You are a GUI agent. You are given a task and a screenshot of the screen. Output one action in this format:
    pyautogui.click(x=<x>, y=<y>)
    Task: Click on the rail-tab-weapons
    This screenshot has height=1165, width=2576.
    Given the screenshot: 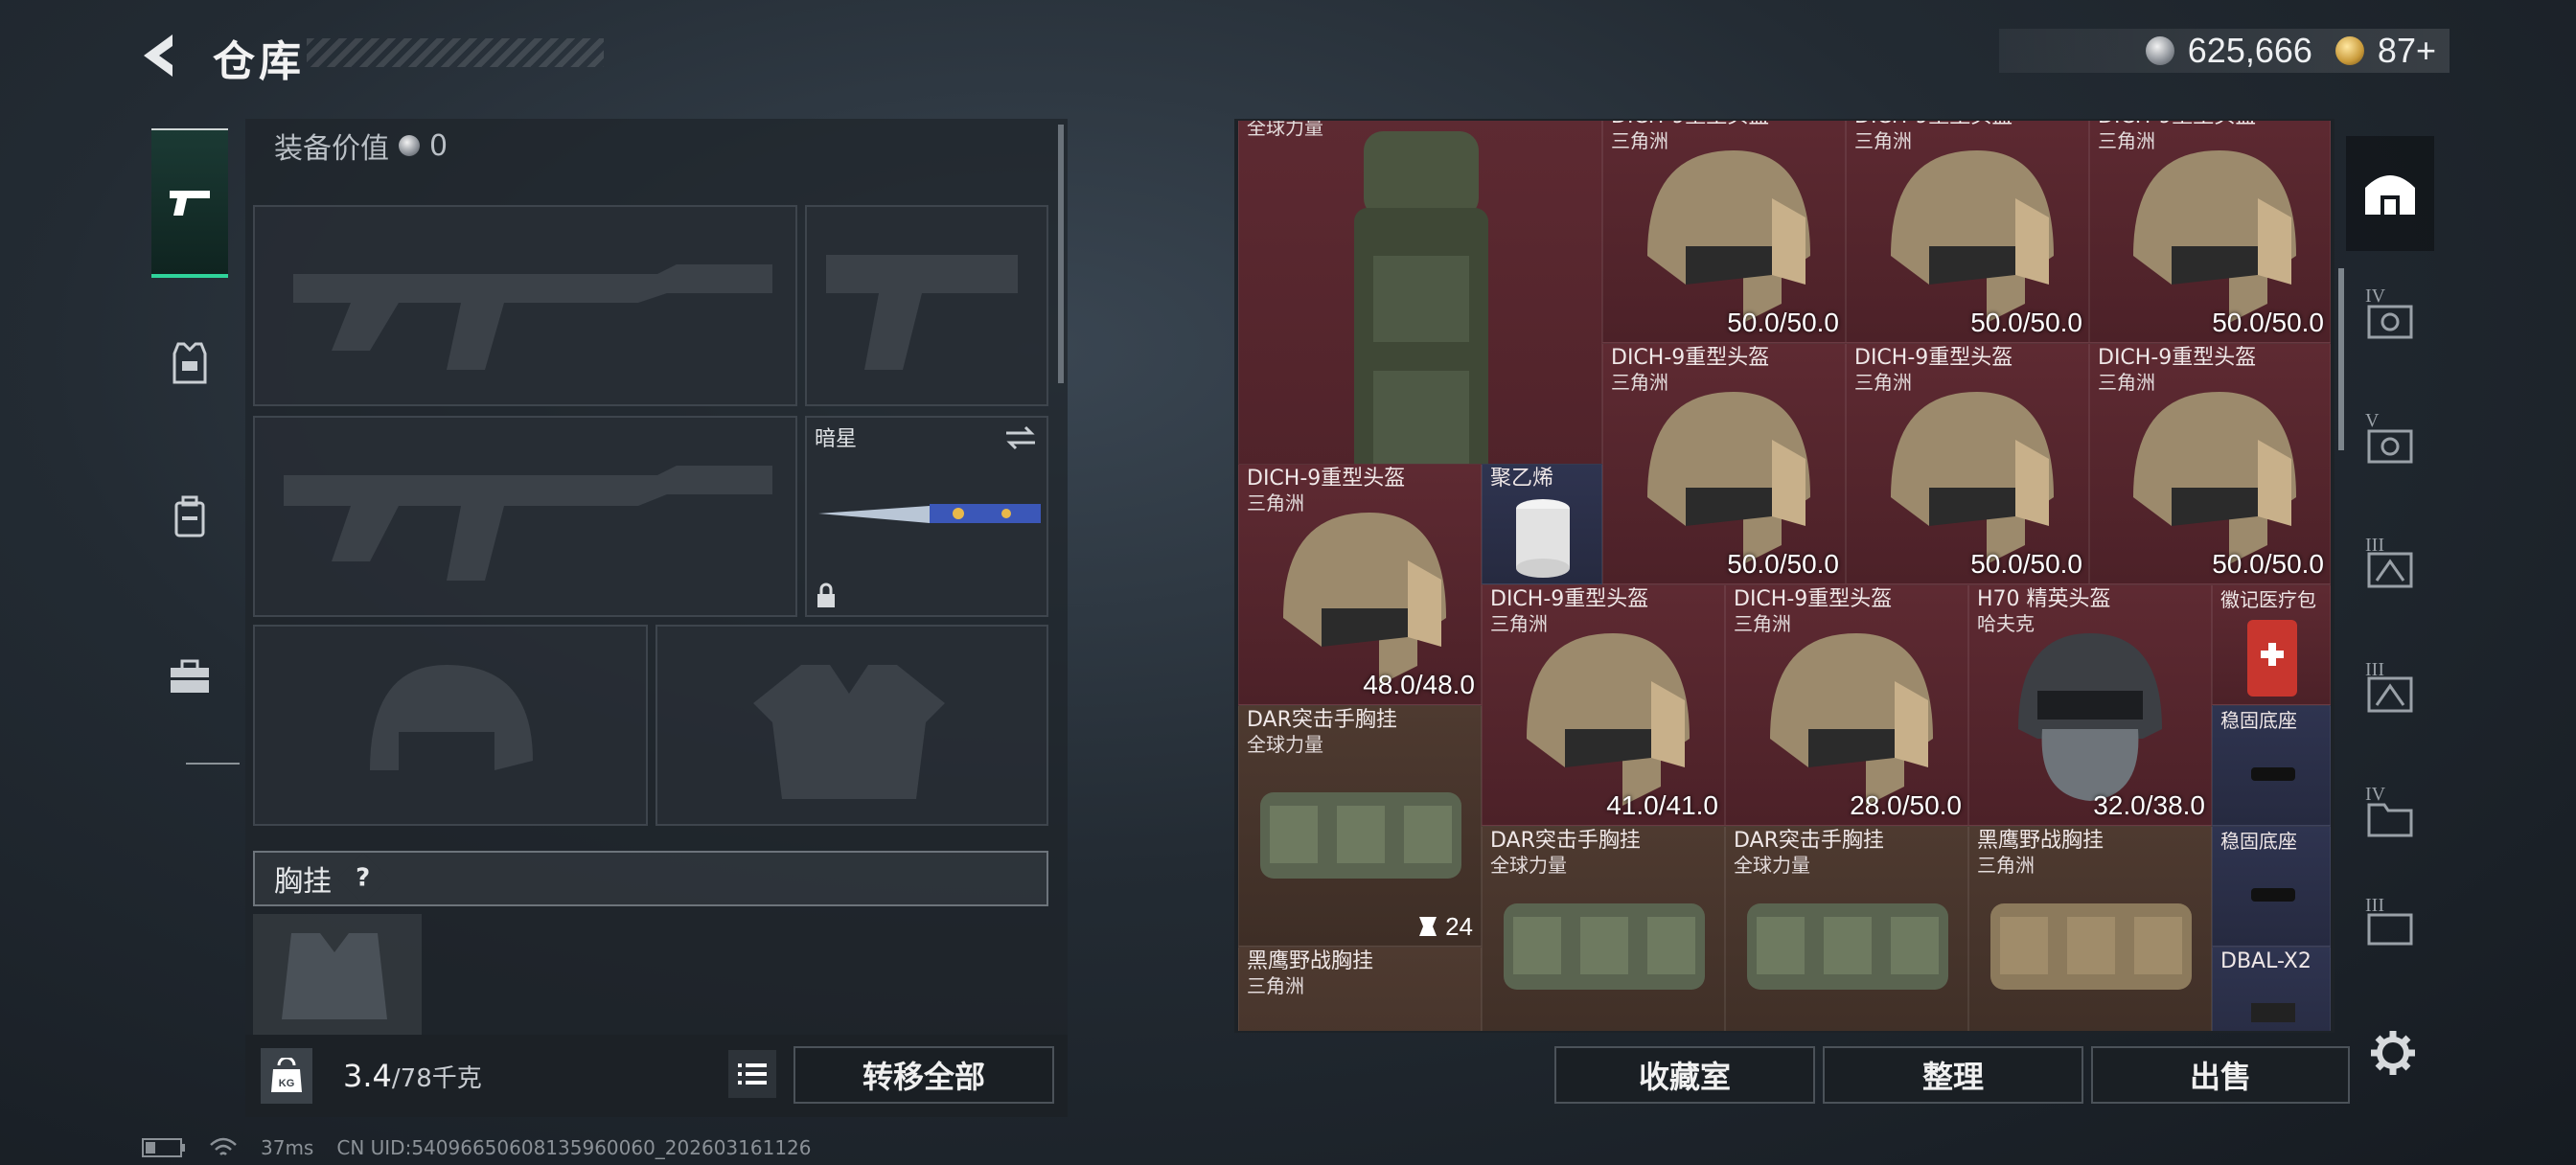 What is the action you would take?
    pyautogui.click(x=189, y=203)
    